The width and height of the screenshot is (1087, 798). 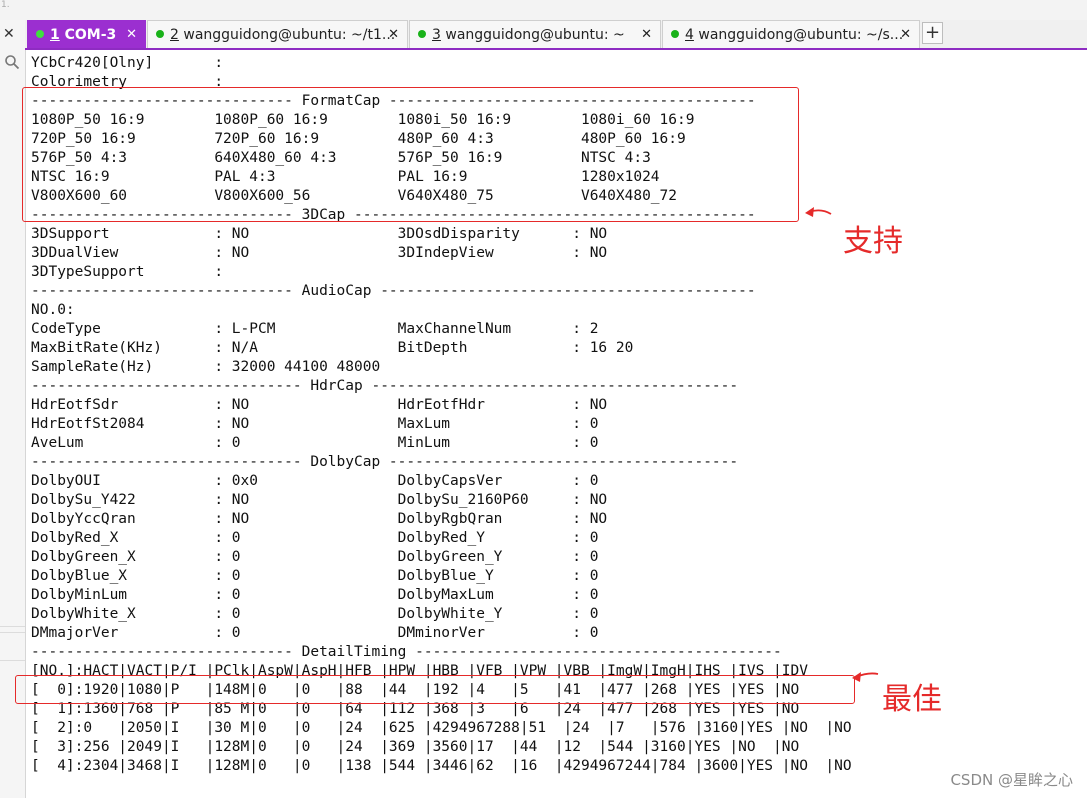 I want to click on terminal-line: DolbyMinLum : 0 DolbyMaxLum : 0, so click(x=315, y=595).